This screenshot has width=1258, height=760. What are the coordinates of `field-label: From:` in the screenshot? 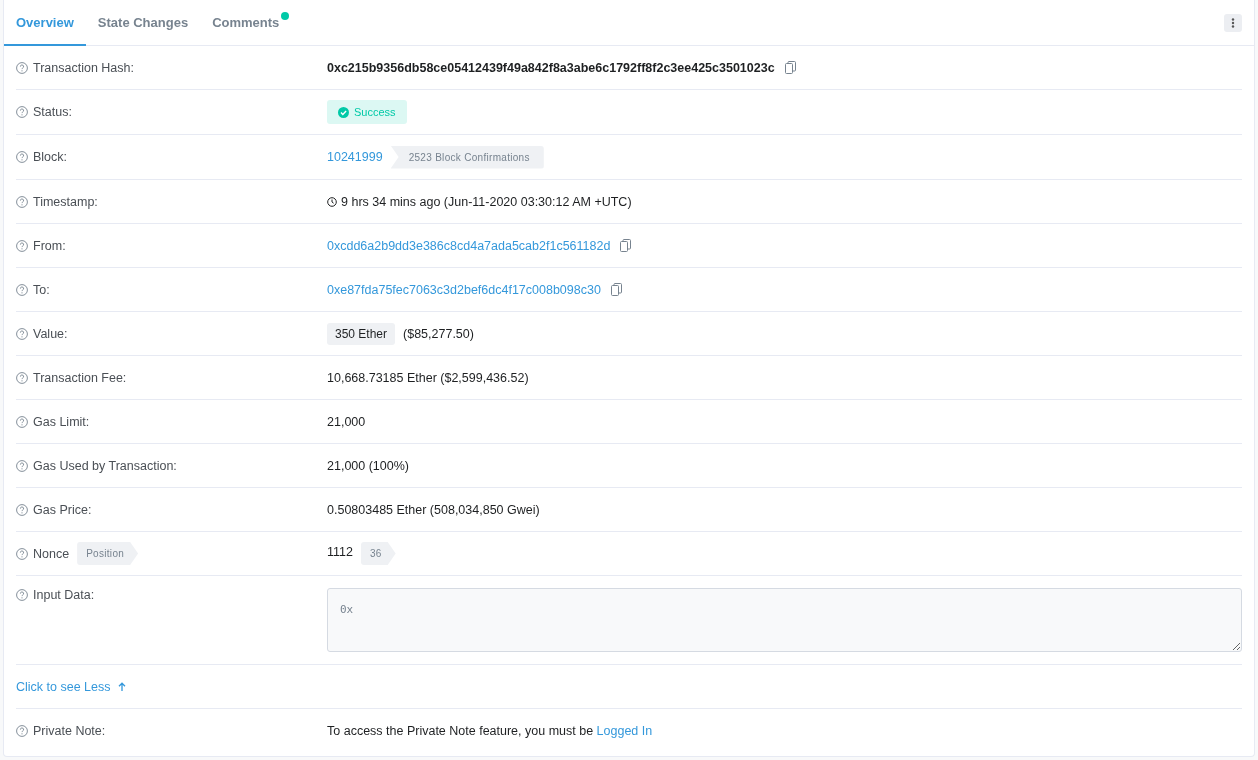 It's located at (49, 245).